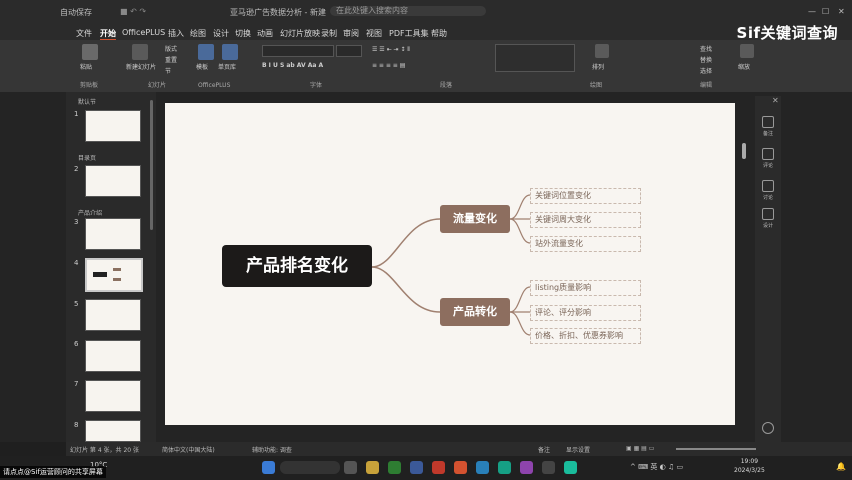 The height and width of the screenshot is (480, 852). Describe the element at coordinates (388, 65) in the screenshot. I see `align-buttons: ≡ ≡ ≡ ≡ ▤` at that location.